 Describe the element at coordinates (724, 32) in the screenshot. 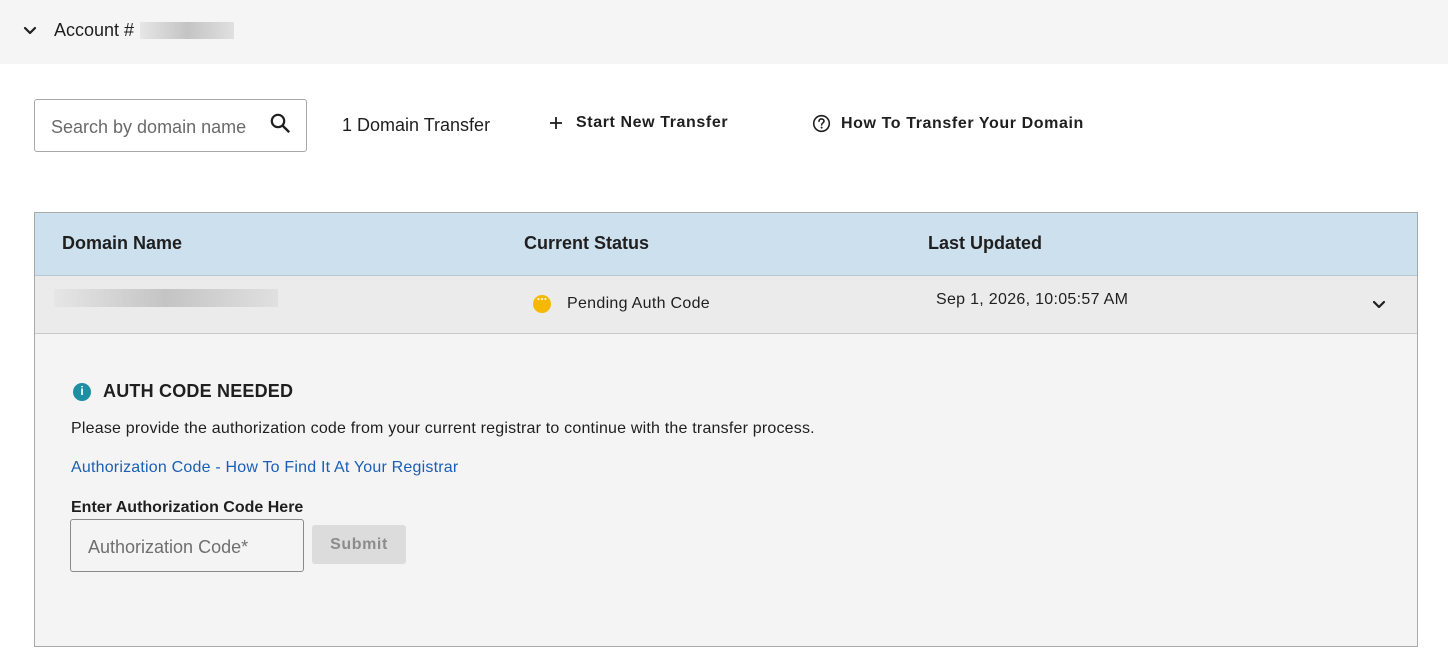

I see `account-bar: Account #` at that location.